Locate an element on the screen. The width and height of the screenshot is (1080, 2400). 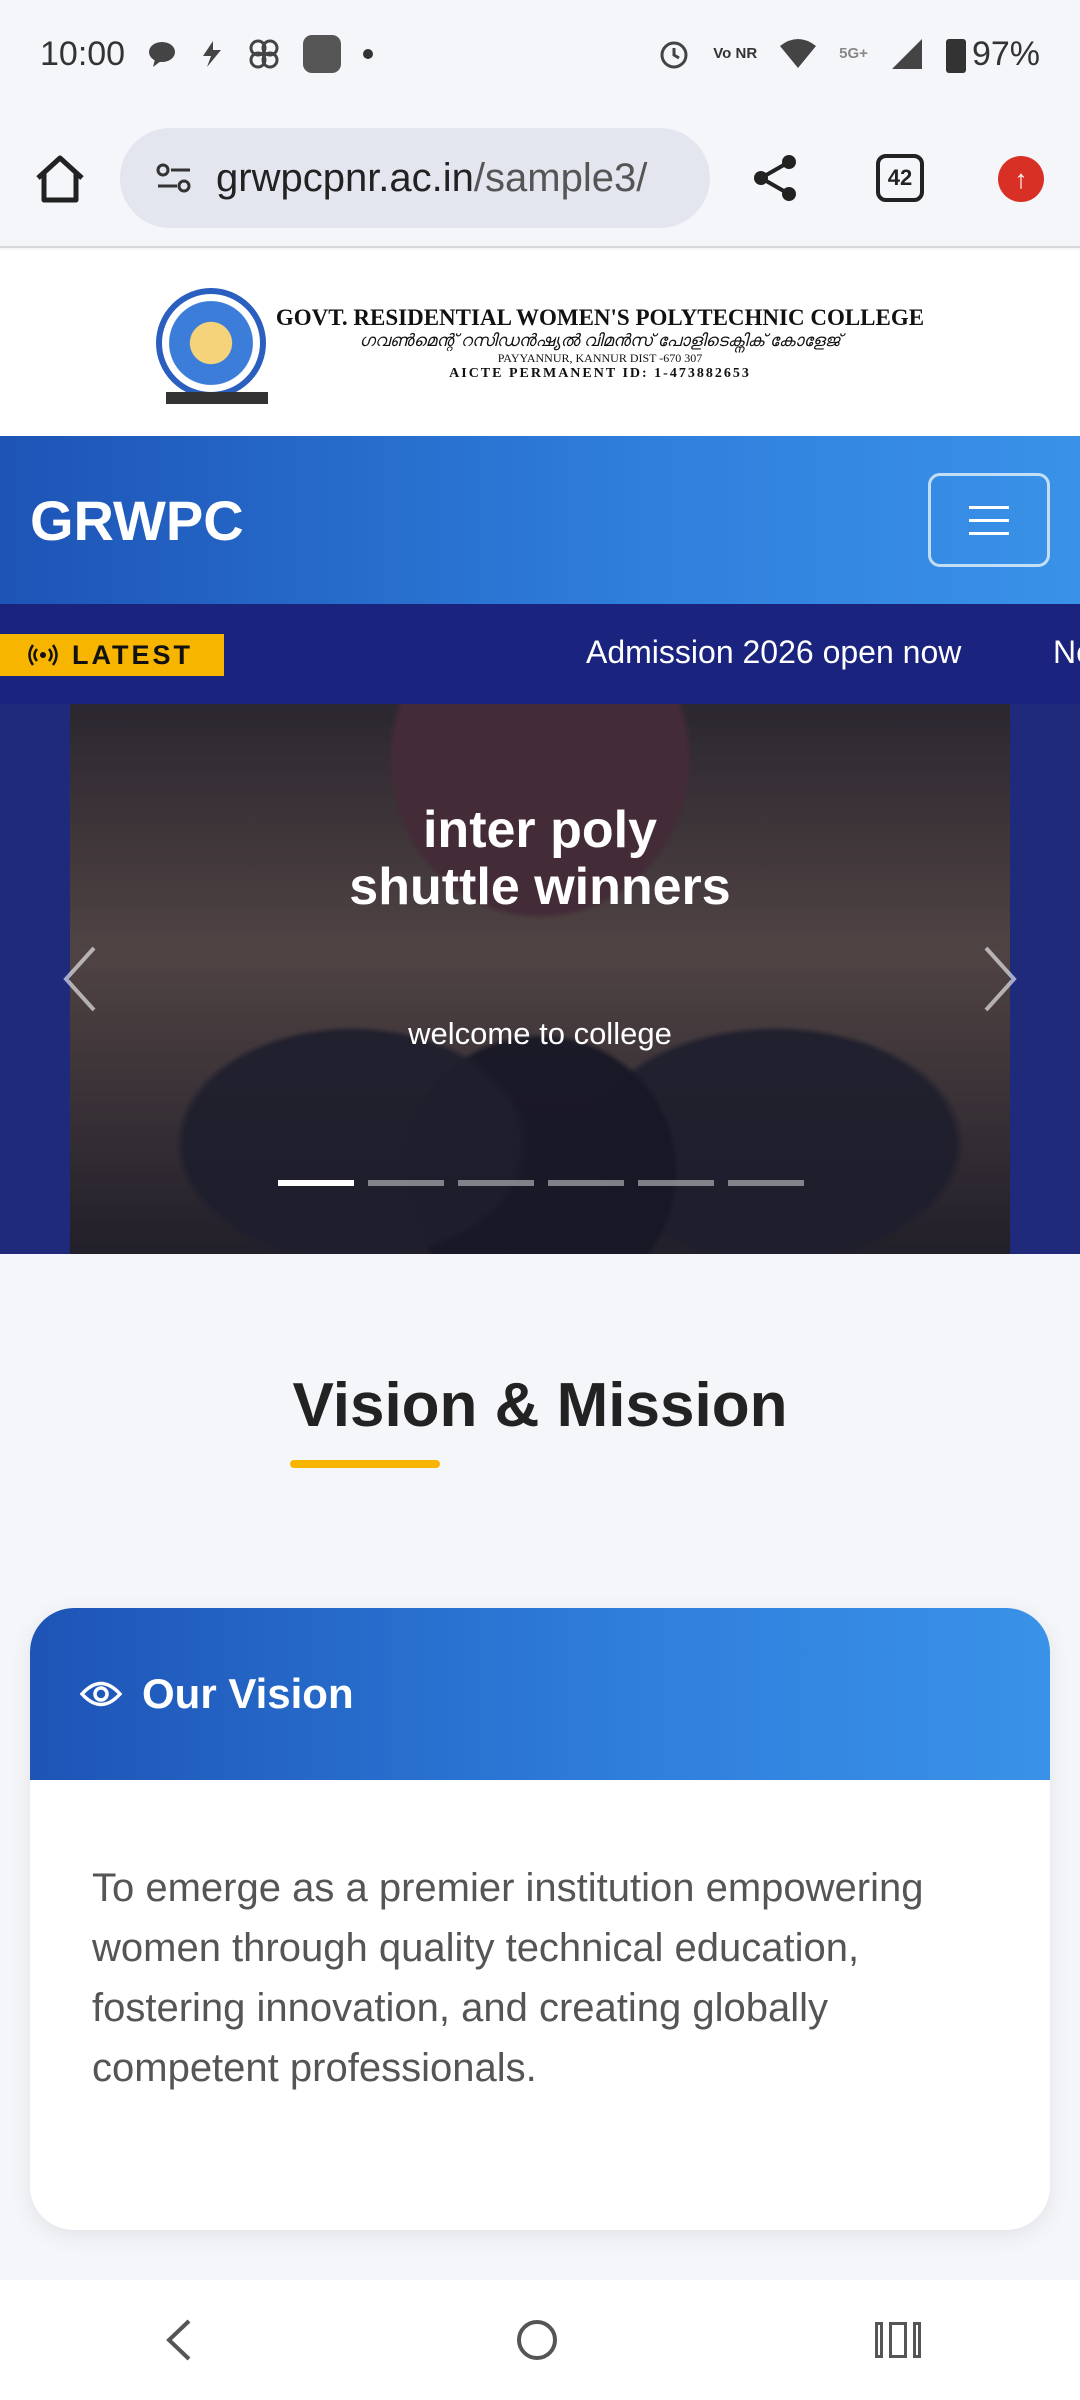
news-ticker: LATEST Admission 2026 open now Ne is located at coordinates (540, 654).